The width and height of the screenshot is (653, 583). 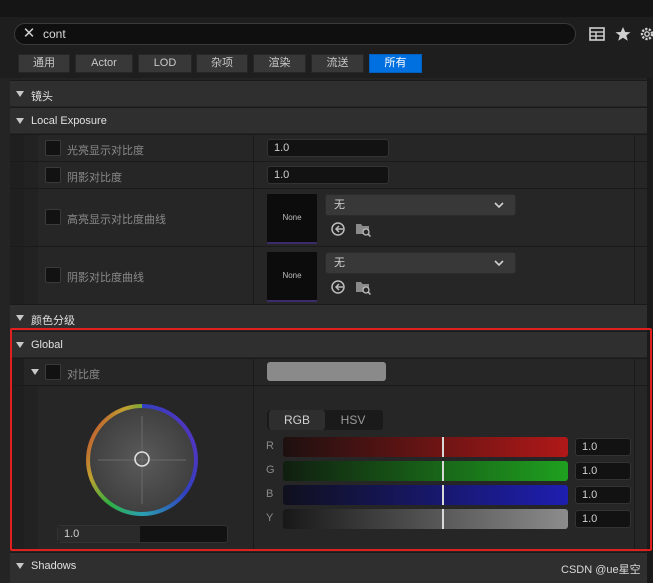 I want to click on table-icon, so click(x=597, y=34).